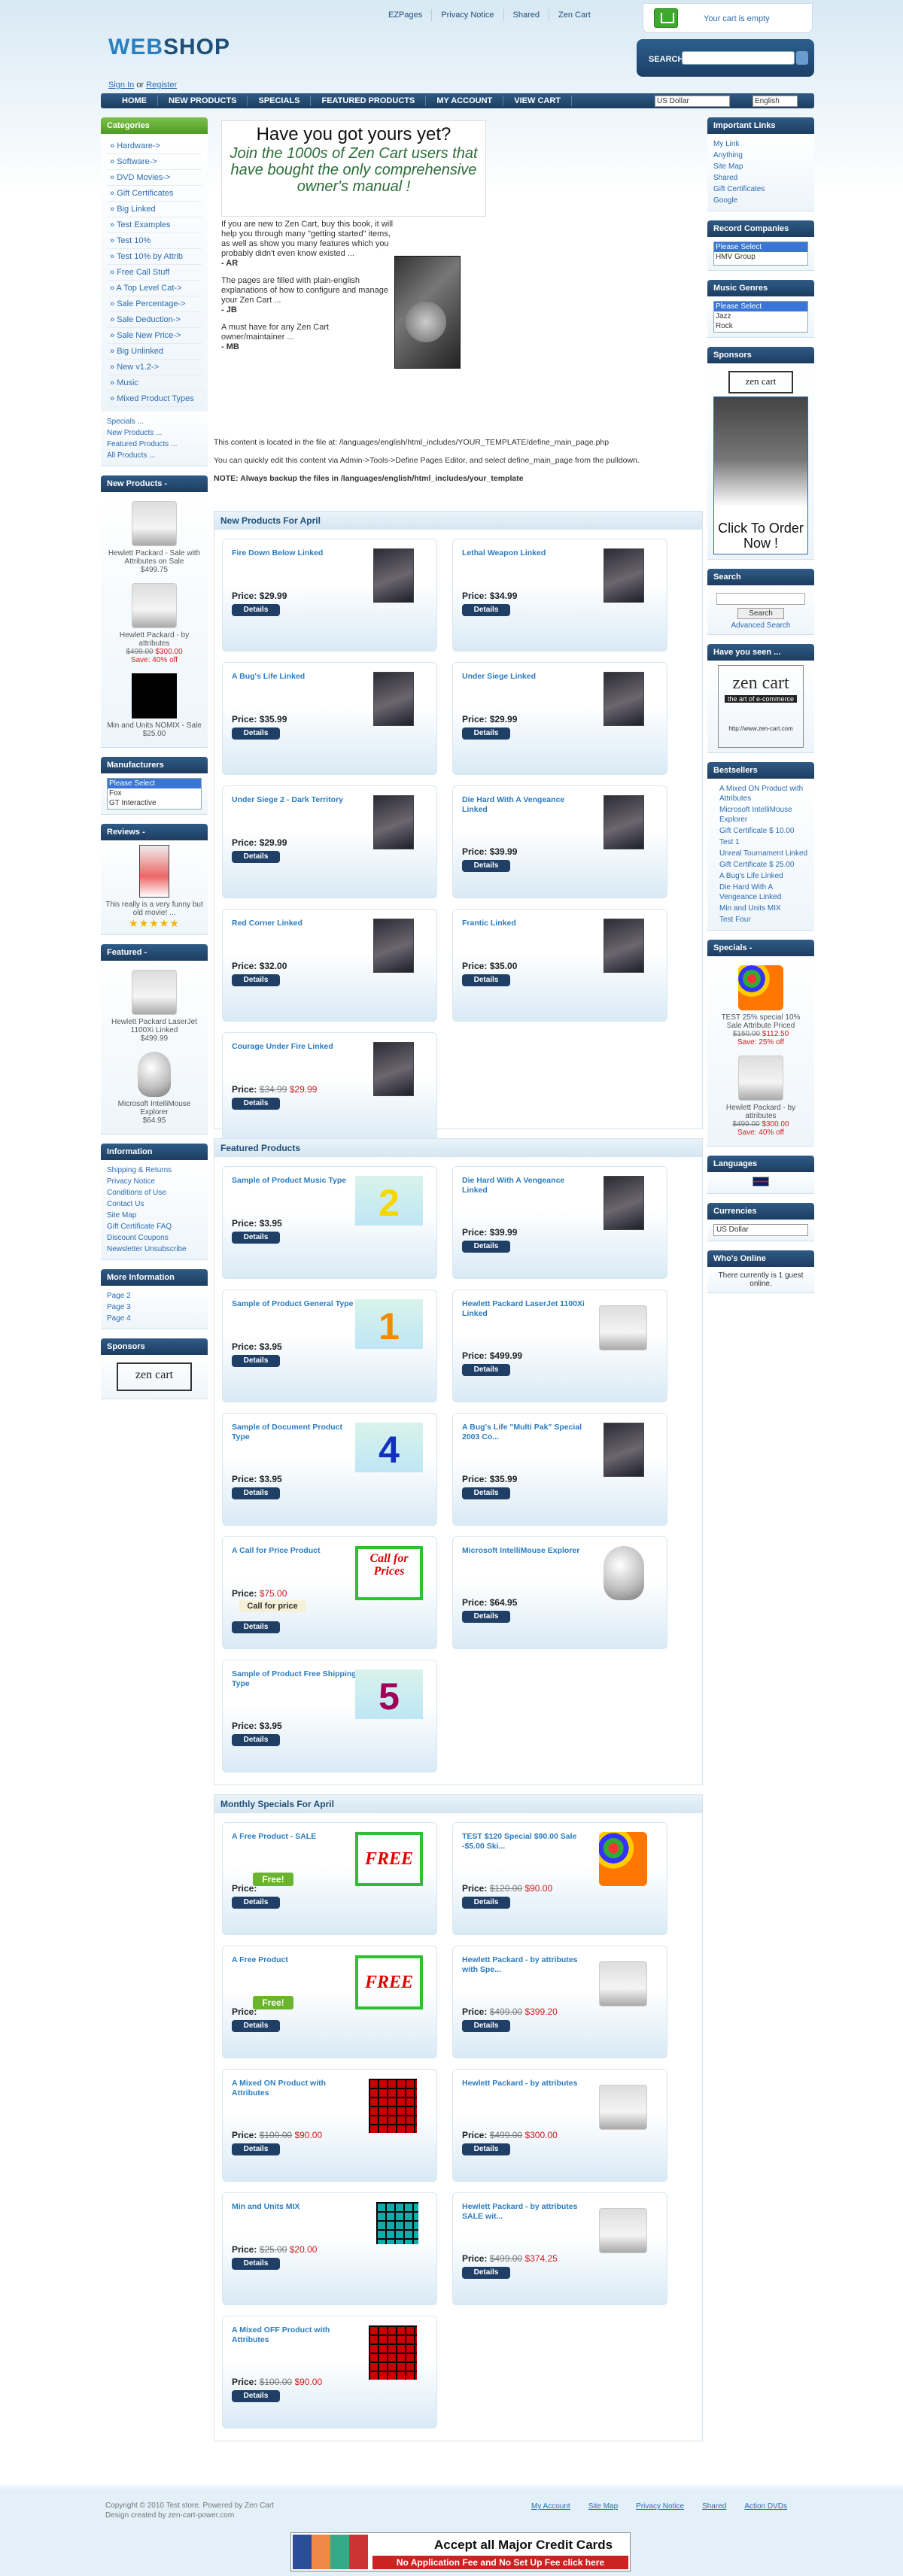  What do you see at coordinates (526, 553) in the screenshot?
I see `product-name: Lethal Weapon Linked` at bounding box center [526, 553].